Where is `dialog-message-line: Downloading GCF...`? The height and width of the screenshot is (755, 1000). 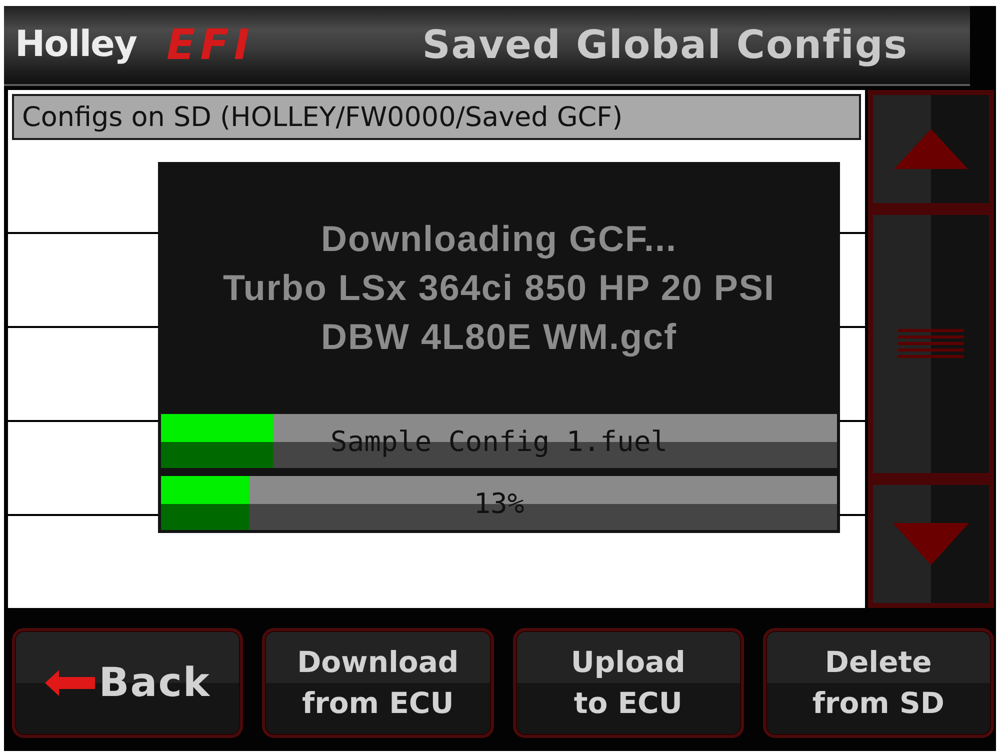
dialog-message-line: Downloading GCF... is located at coordinates (499, 239).